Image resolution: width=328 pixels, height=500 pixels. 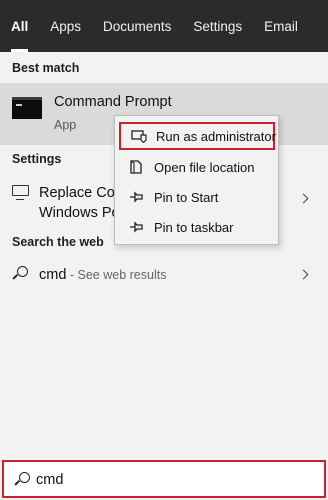 I want to click on web-search-result: cmd - See web results, so click(x=164, y=275).